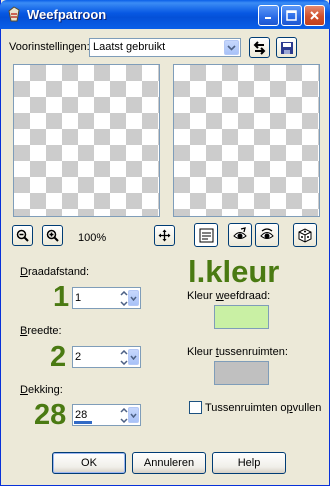 Image resolution: width=330 pixels, height=486 pixels. I want to click on close-button, so click(314, 15).